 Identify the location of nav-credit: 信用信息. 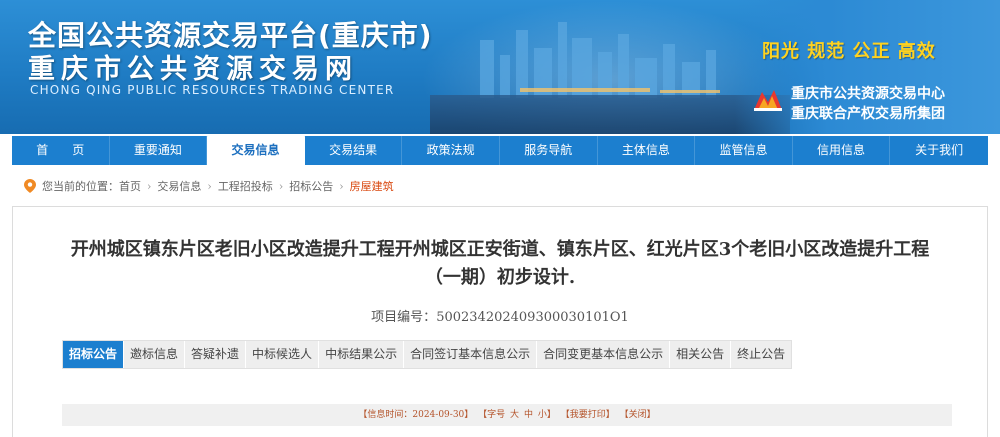
(842, 150).